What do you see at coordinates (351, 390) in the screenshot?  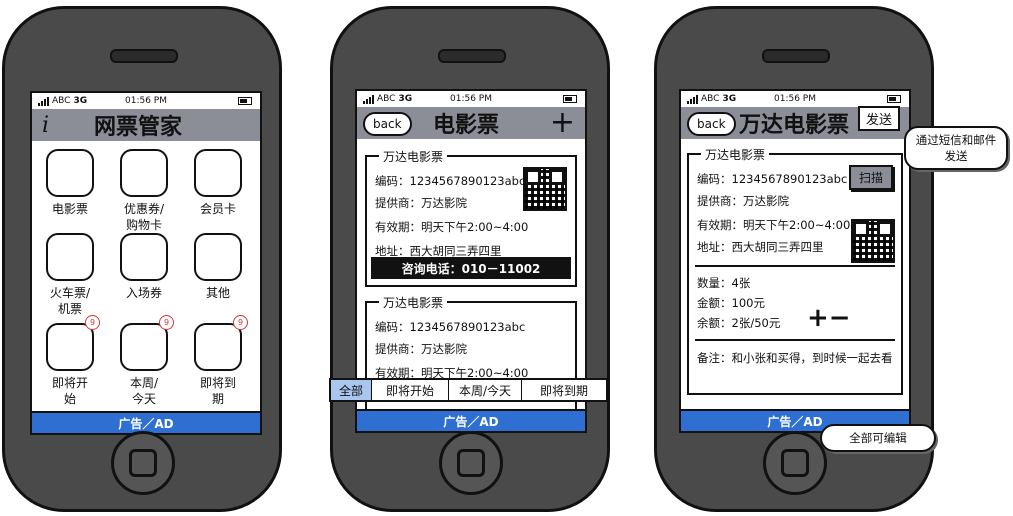 I see `tab-all: 全部` at bounding box center [351, 390].